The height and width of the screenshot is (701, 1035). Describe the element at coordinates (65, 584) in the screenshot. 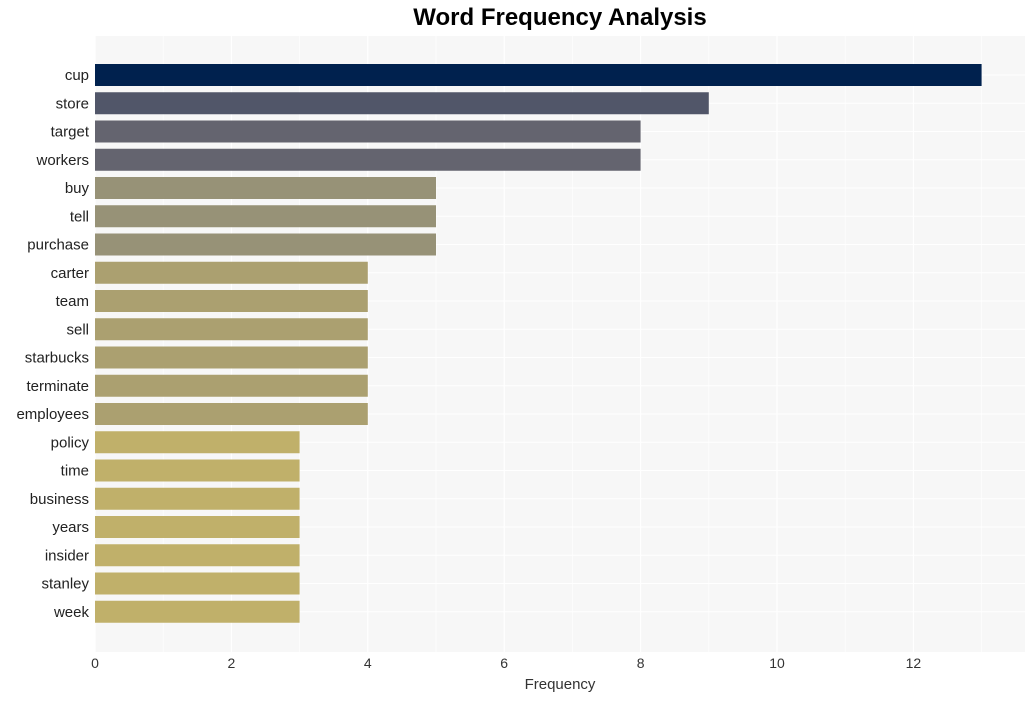

I see `category-label-stanley: stanley` at that location.